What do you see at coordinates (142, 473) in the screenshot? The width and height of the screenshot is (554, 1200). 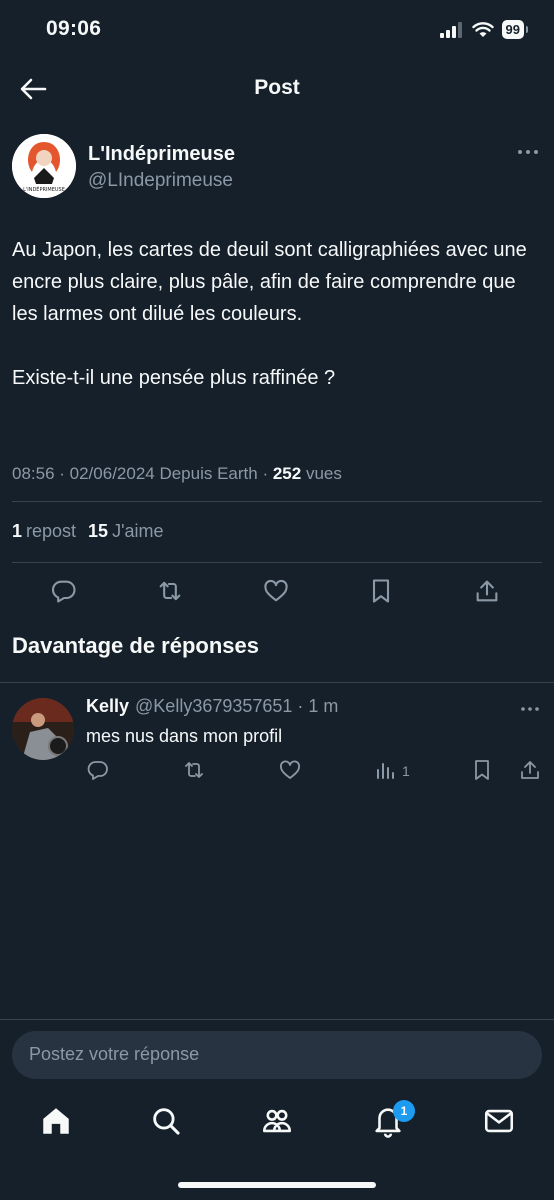 I see `post-timestamp: 08:56 · 02/06/2024 Depuis Earth ·` at bounding box center [142, 473].